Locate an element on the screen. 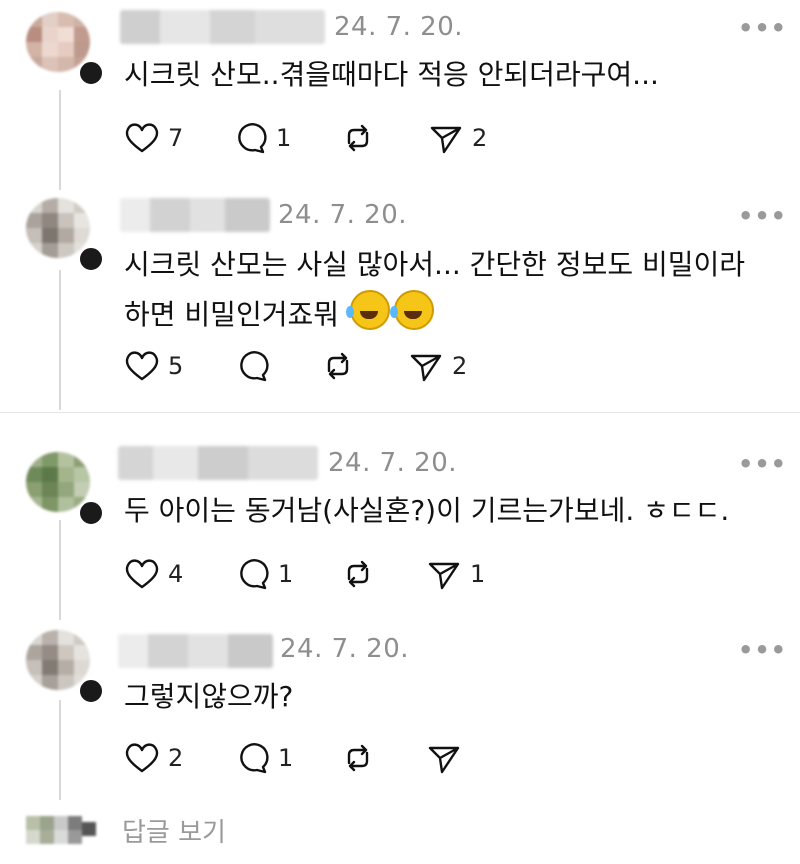 The height and width of the screenshot is (864, 800). action-bar: 7 1 2 is located at coordinates (322, 138).